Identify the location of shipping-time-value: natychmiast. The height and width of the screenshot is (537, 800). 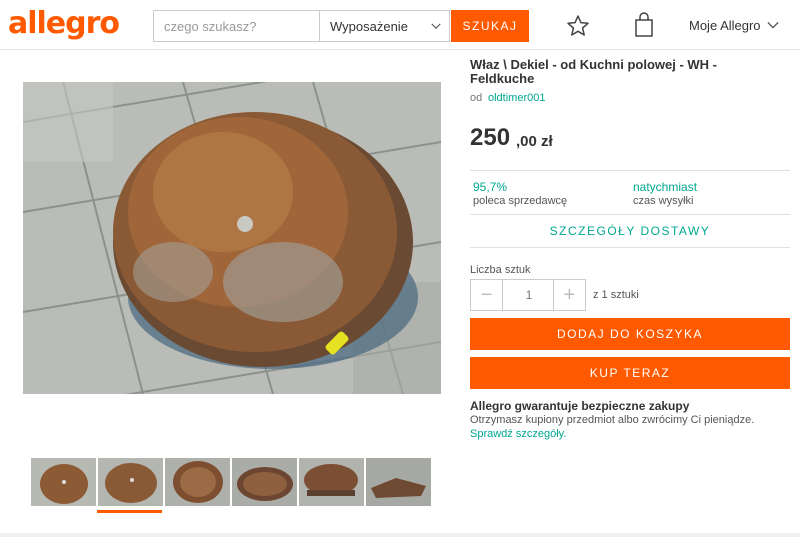
(665, 187).